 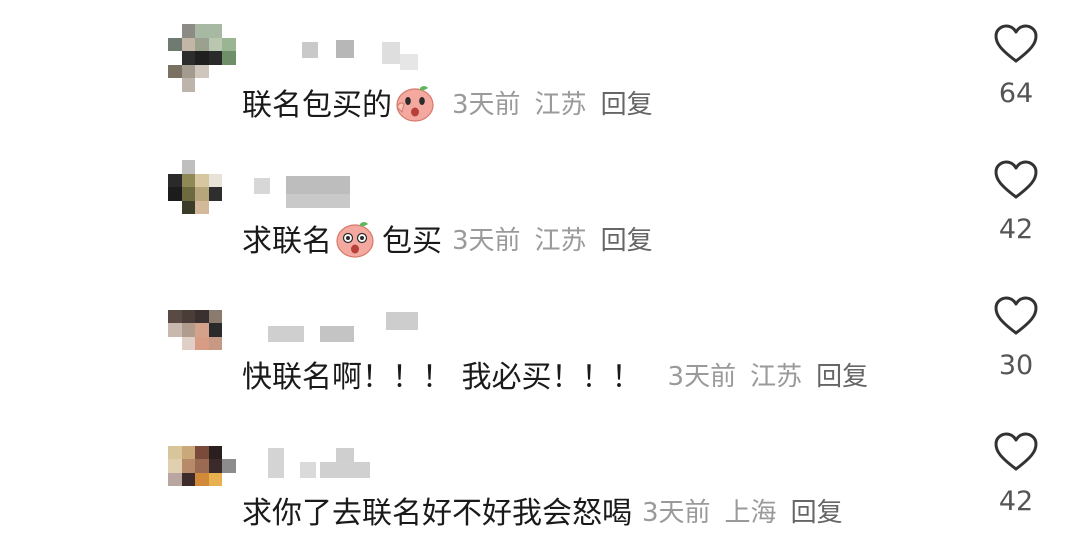 I want to click on comment-text-line: 求你了去联名好不好我会怒喝 3天前 上海 回复, so click(x=542, y=510).